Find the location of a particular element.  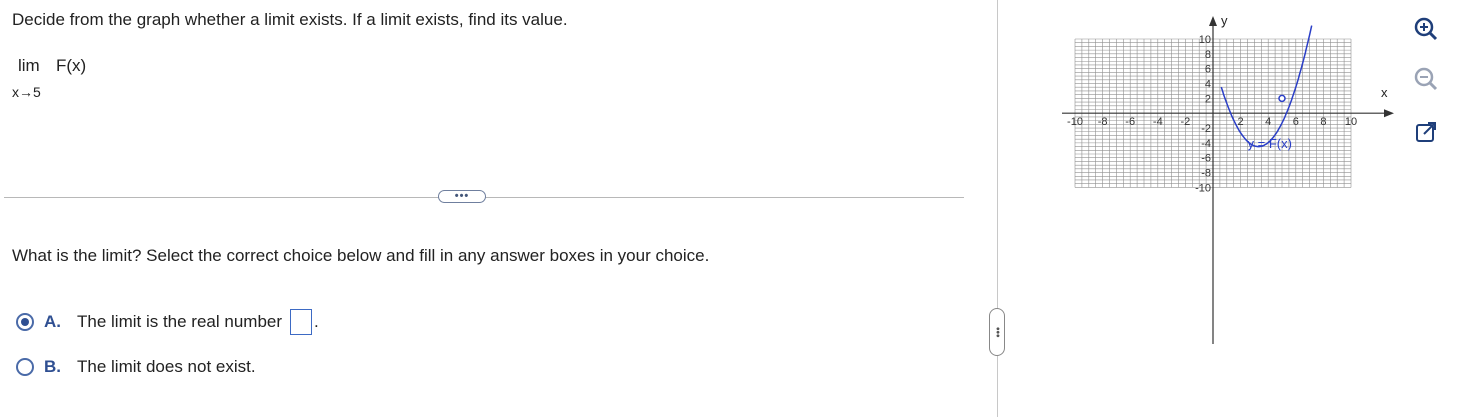

x-axis-arrow is located at coordinates (1389, 113).